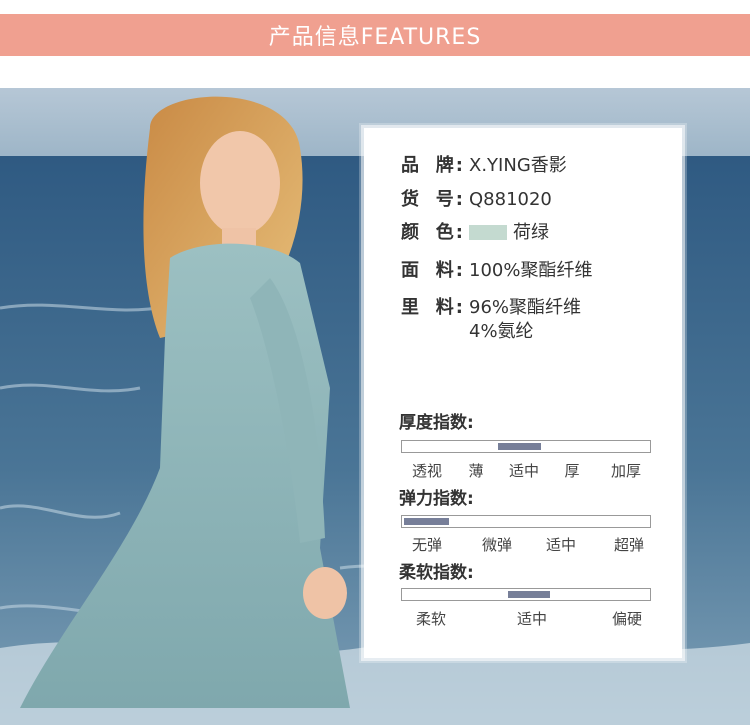 The height and width of the screenshot is (725, 750). I want to click on color-value: 荷绿, so click(531, 232).